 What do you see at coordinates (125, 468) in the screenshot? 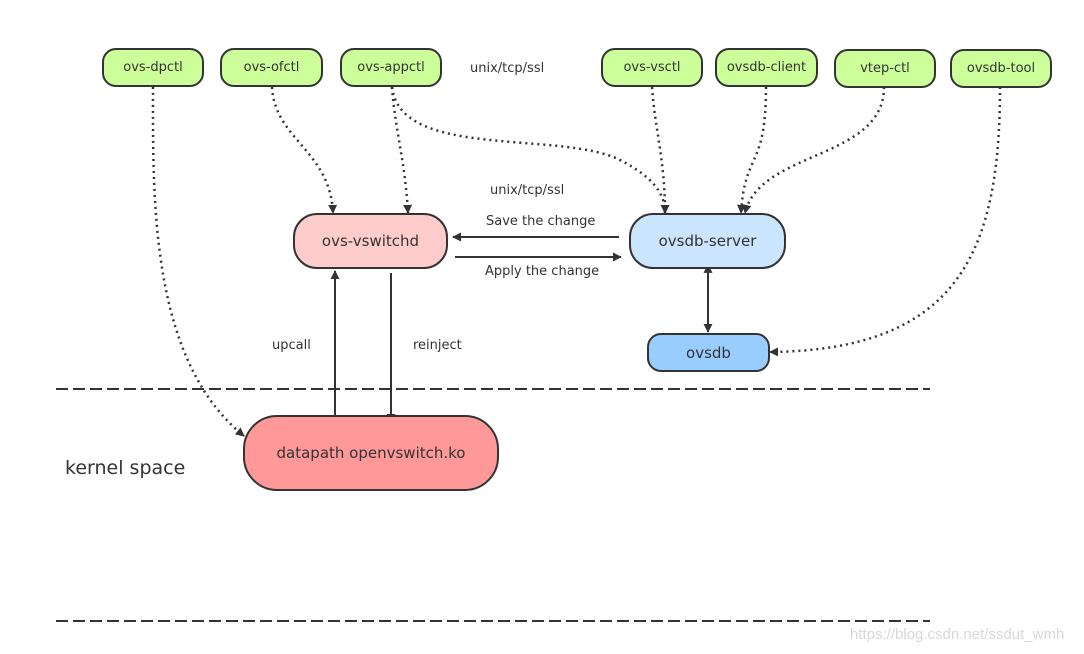
I see `kernel-space-label: kernel space` at bounding box center [125, 468].